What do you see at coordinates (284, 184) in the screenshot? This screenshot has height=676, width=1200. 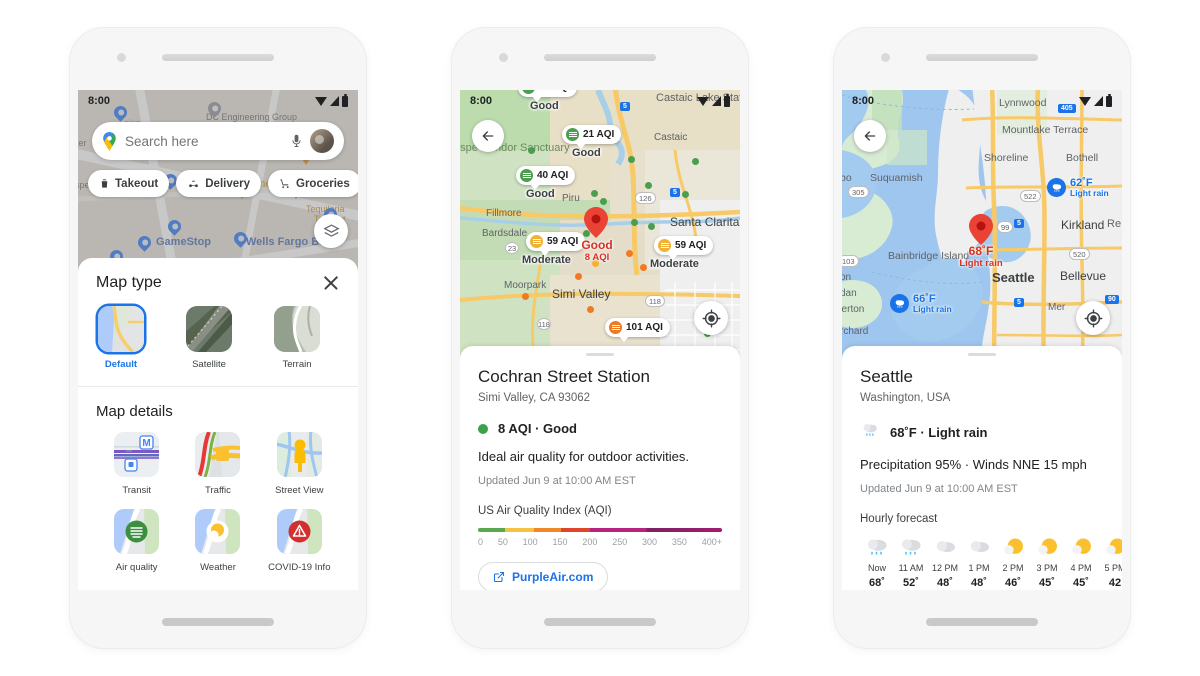 I see `groceries-icon` at bounding box center [284, 184].